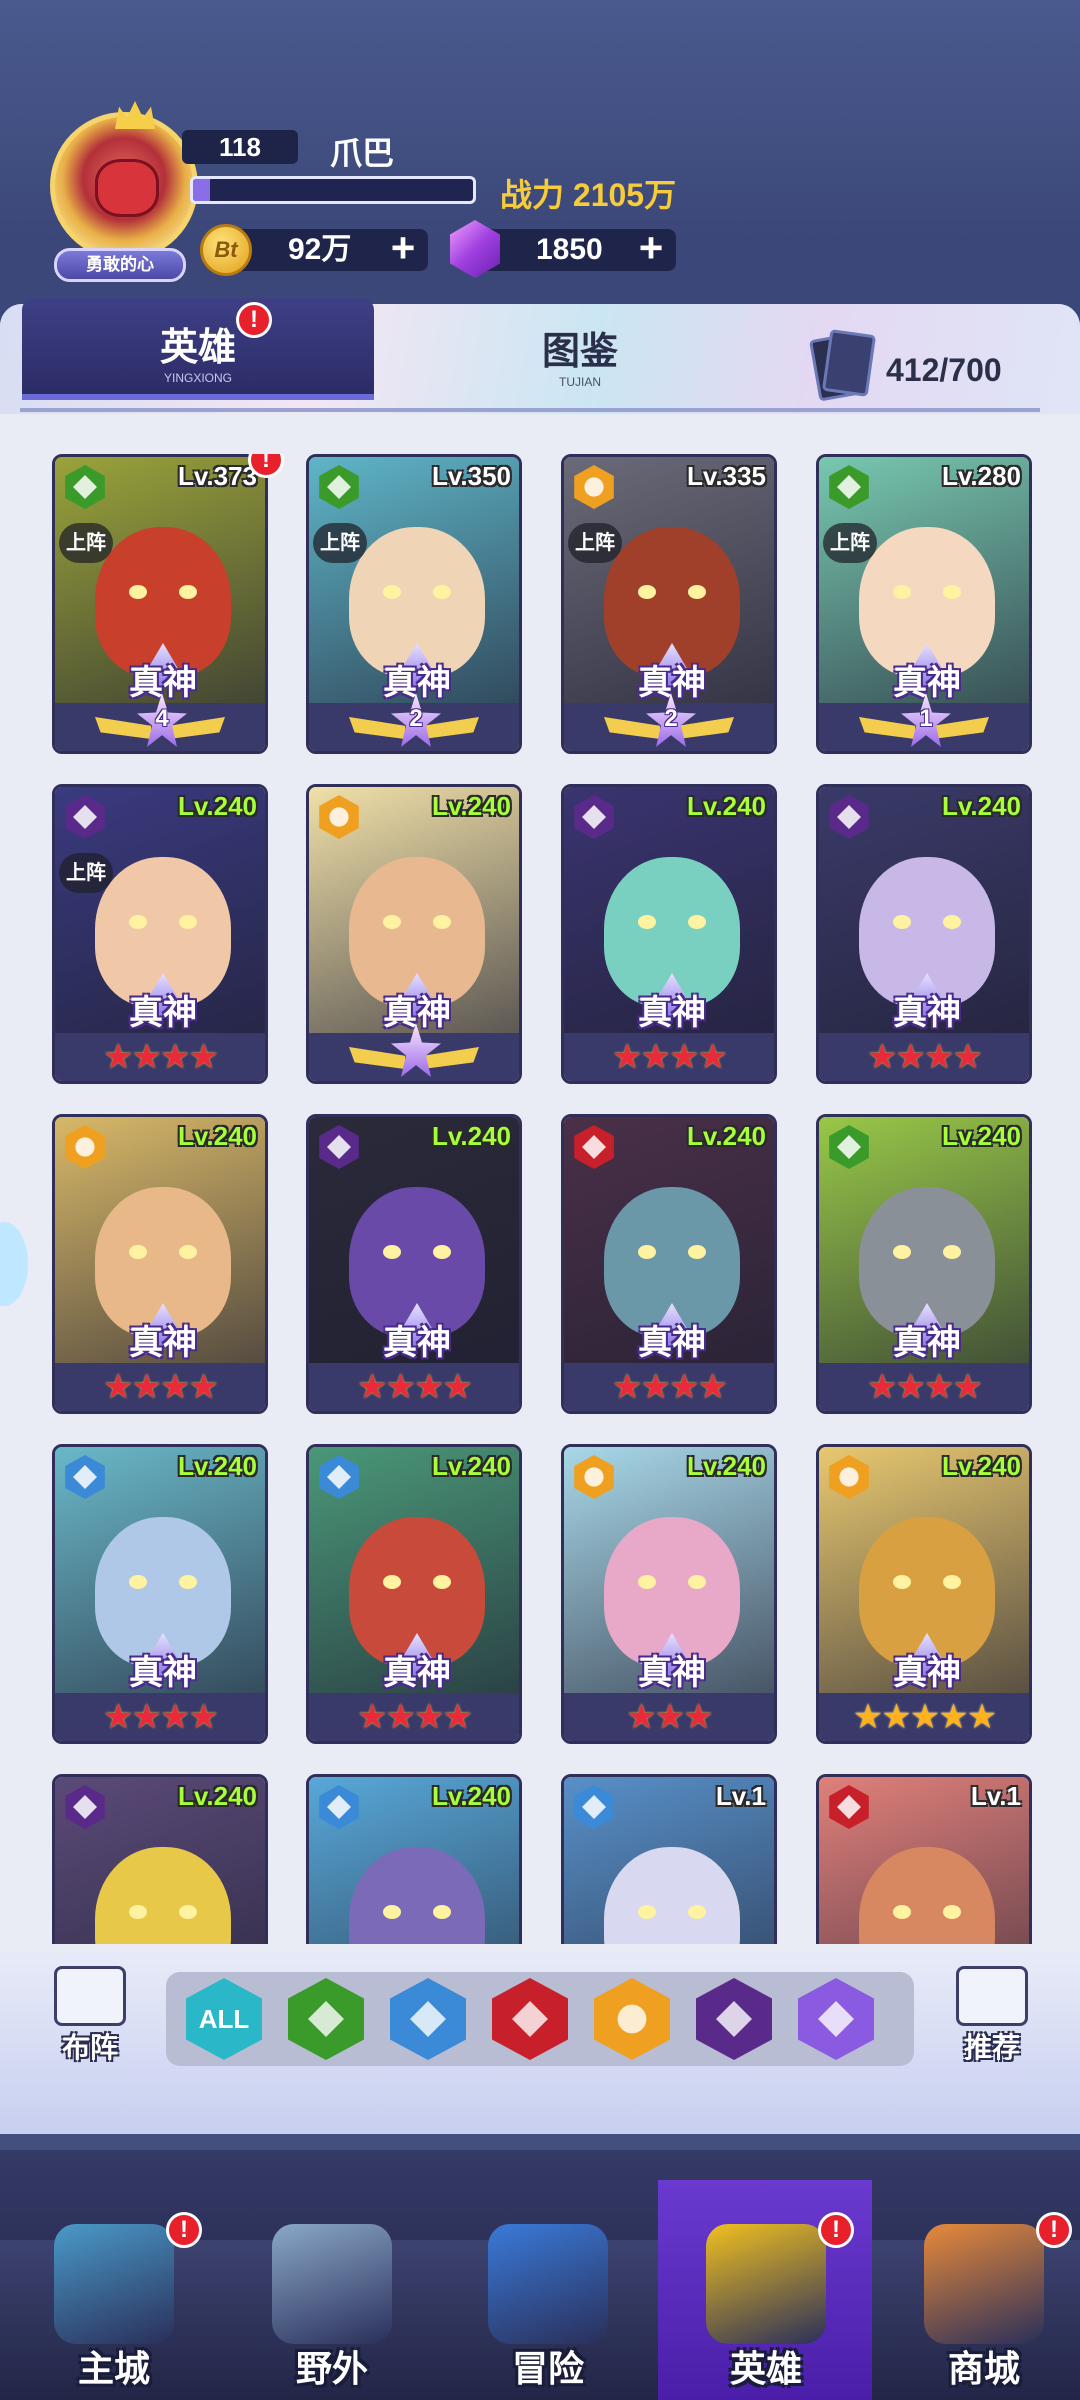  What do you see at coordinates (162, 718) in the screenshot?
I see `wing-count: 4` at bounding box center [162, 718].